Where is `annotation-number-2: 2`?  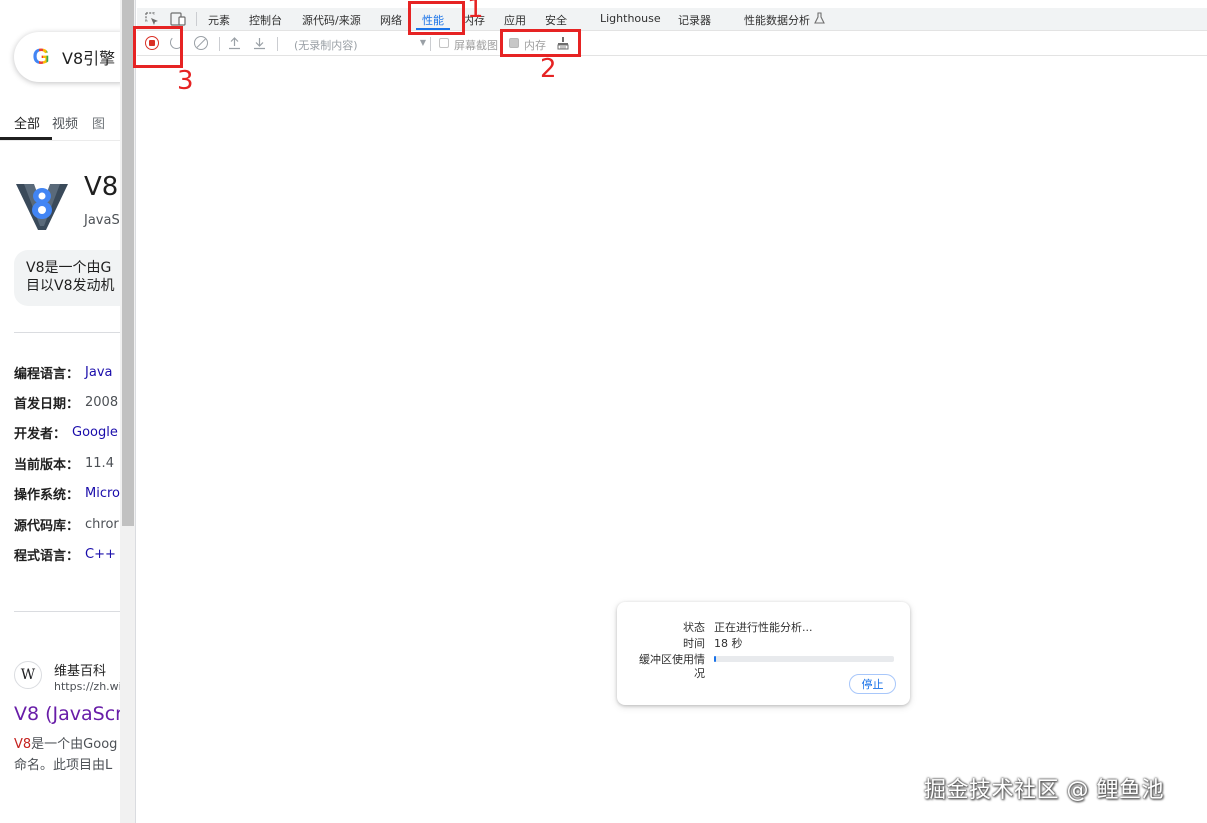 annotation-number-2: 2 is located at coordinates (548, 69).